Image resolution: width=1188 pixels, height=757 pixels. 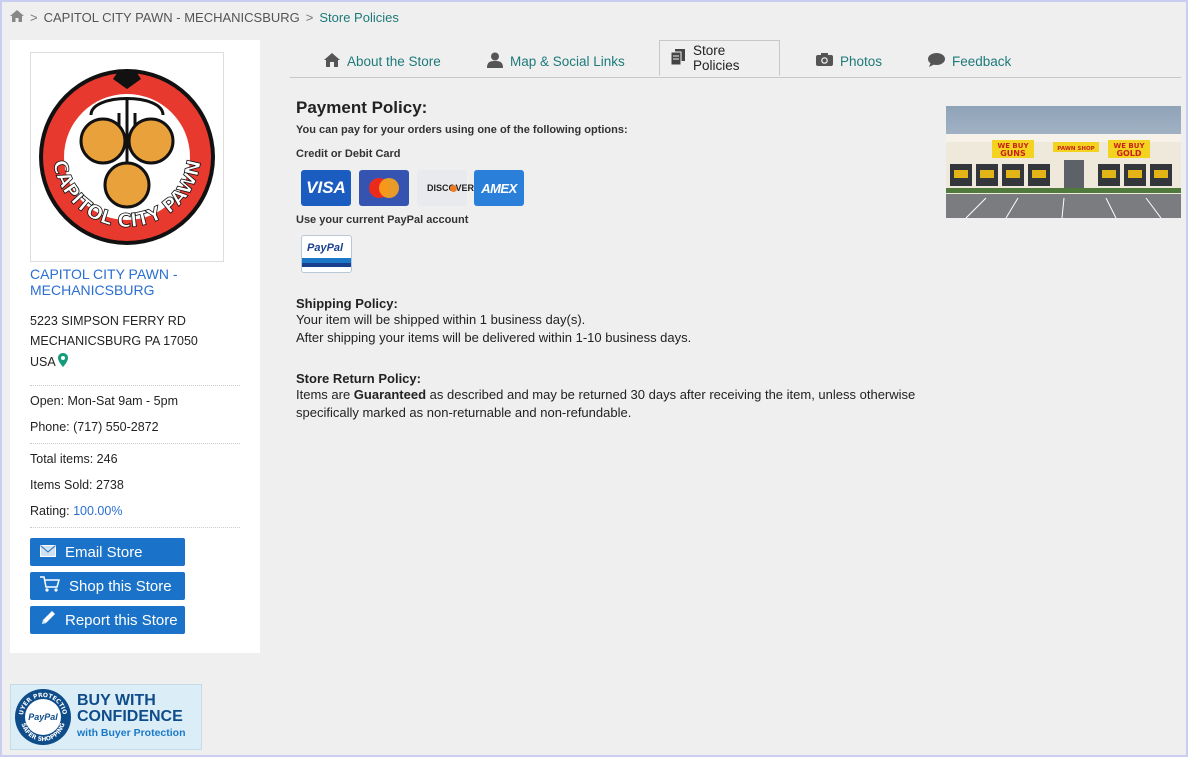 What do you see at coordinates (130, 290) in the screenshot?
I see `store-name-line: MECHANICSBURG` at bounding box center [130, 290].